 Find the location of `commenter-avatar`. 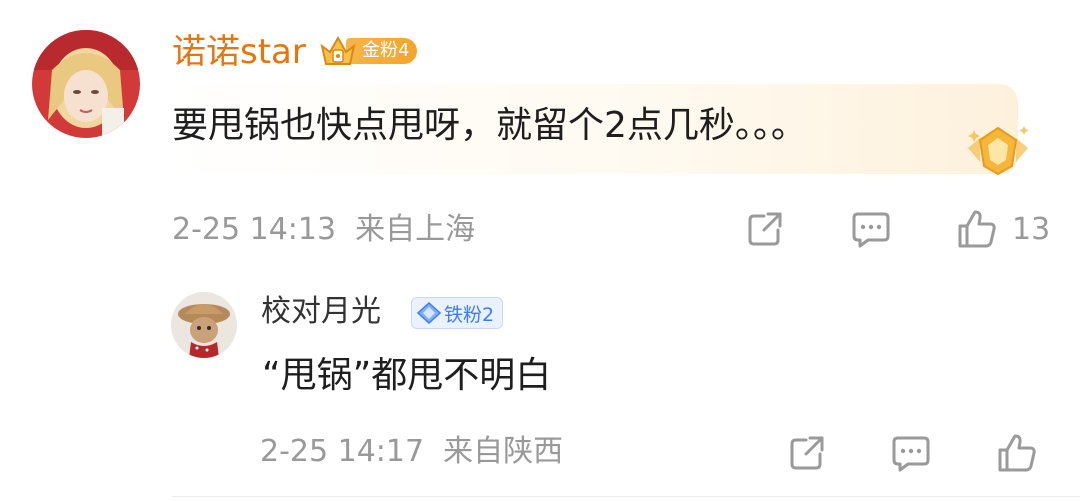

commenter-avatar is located at coordinates (86, 84).